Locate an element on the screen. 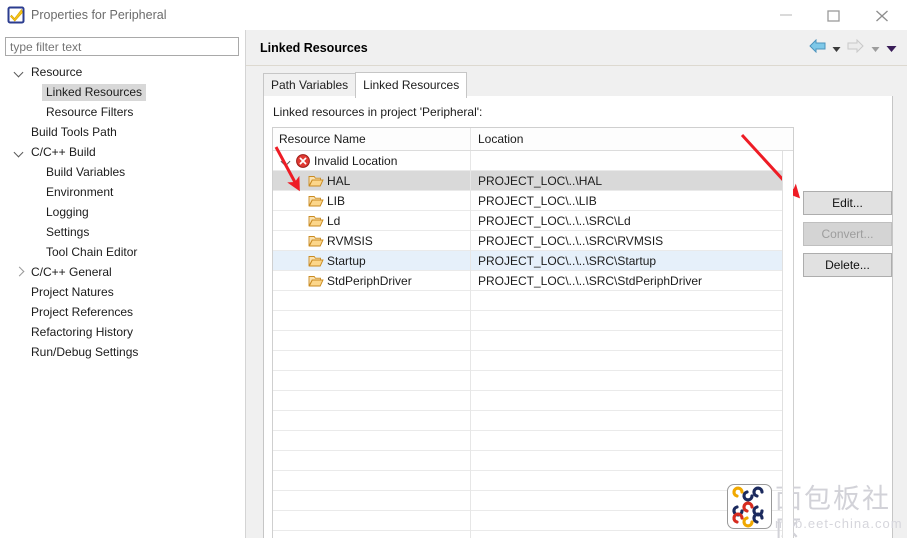 Image resolution: width=907 pixels, height=538 pixels. tree-item-label: Resource is located at coordinates (57, 72).